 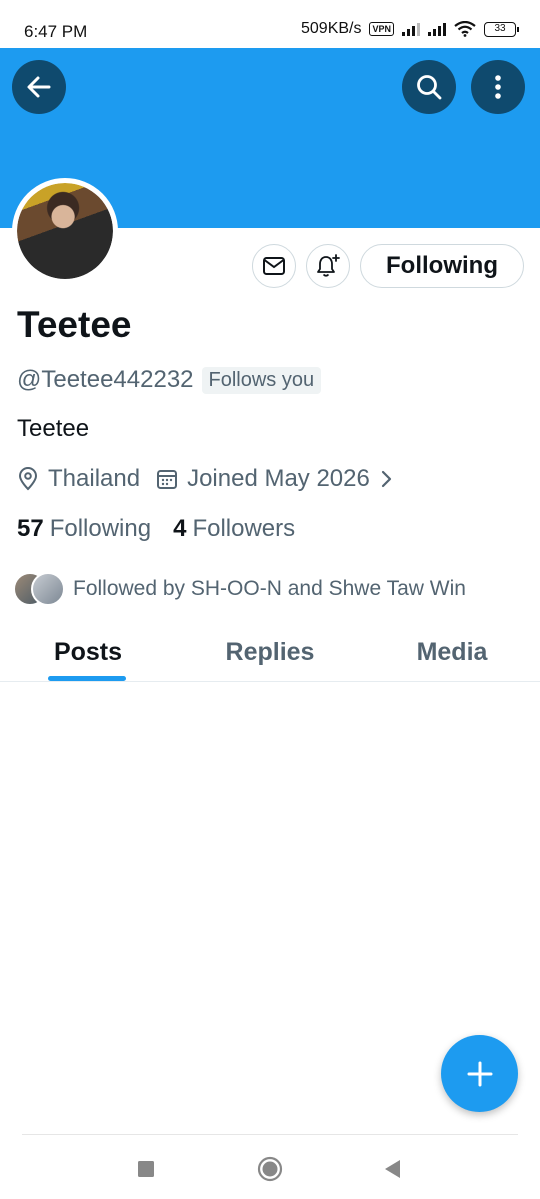 What do you see at coordinates (452, 652) in the screenshot?
I see `tab-media: Media` at bounding box center [452, 652].